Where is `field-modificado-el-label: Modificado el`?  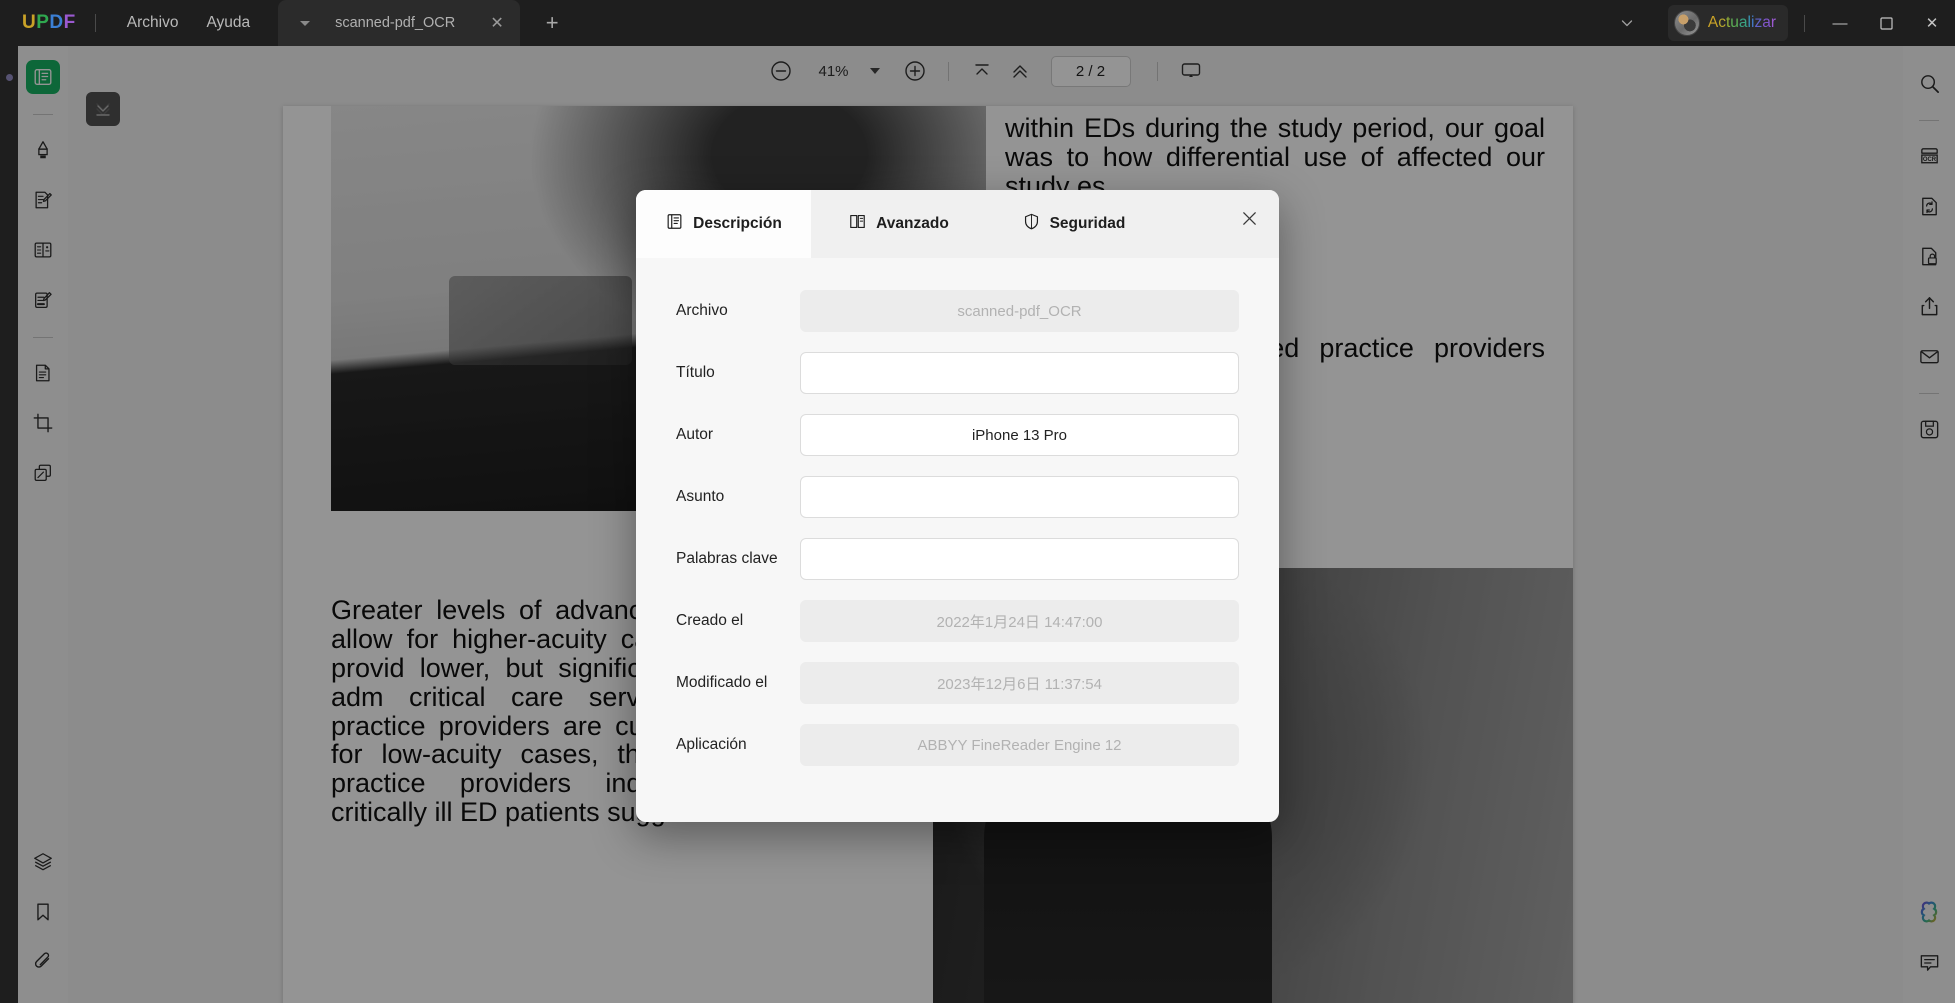
field-modificado-el-label: Modificado el is located at coordinates (722, 682).